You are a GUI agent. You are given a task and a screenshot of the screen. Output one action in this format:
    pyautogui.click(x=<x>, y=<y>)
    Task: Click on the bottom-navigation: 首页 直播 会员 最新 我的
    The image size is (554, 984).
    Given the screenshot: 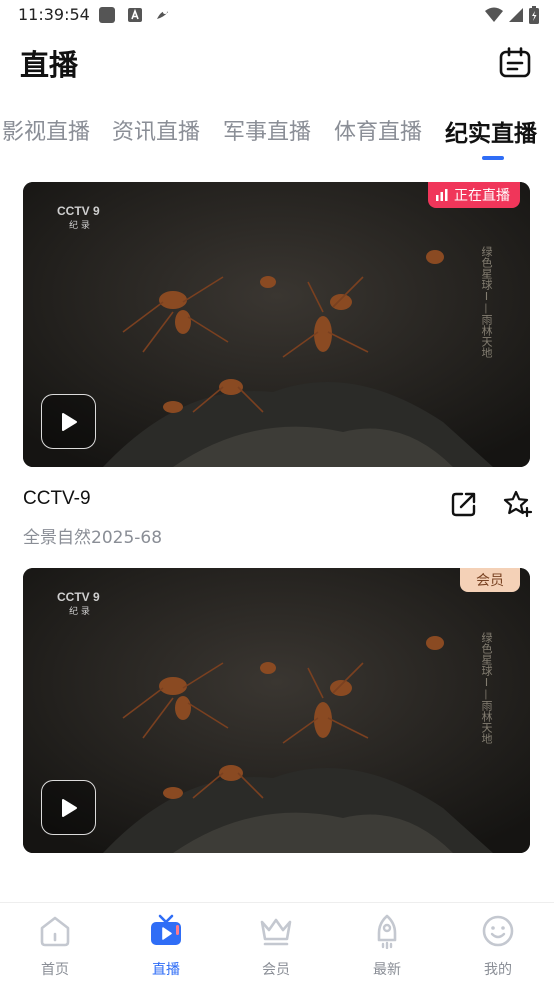 What is the action you would take?
    pyautogui.click(x=277, y=943)
    